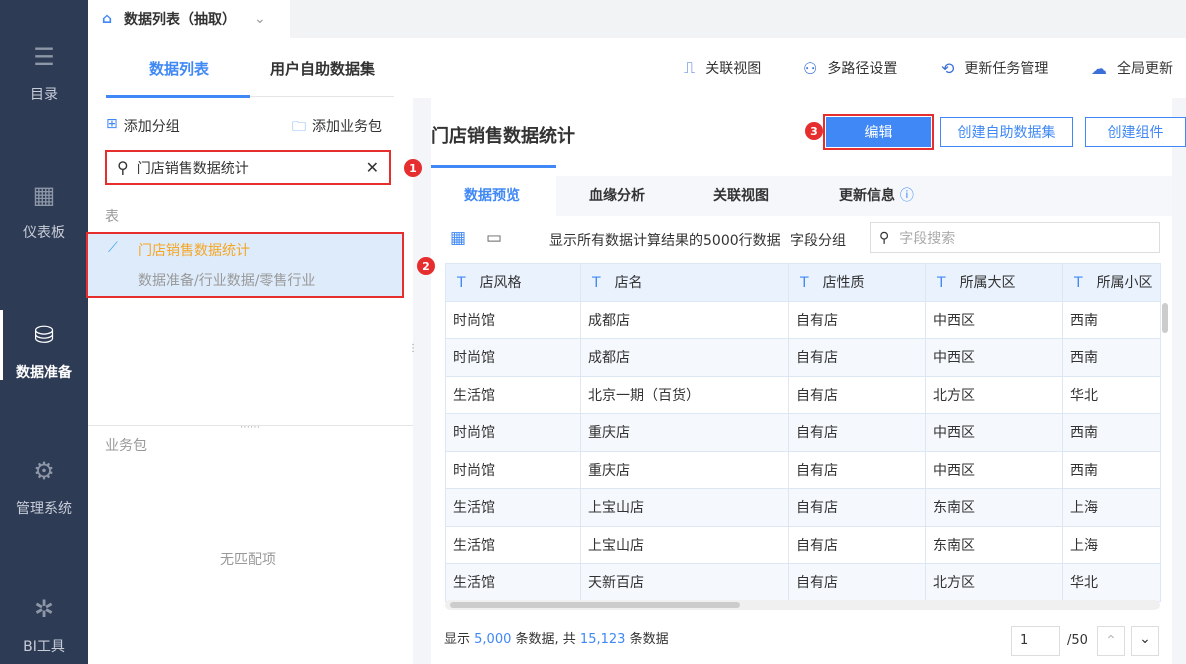  What do you see at coordinates (44, 212) in the screenshot?
I see `sidebar-item-dashboard: ▦ 仪表板` at bounding box center [44, 212].